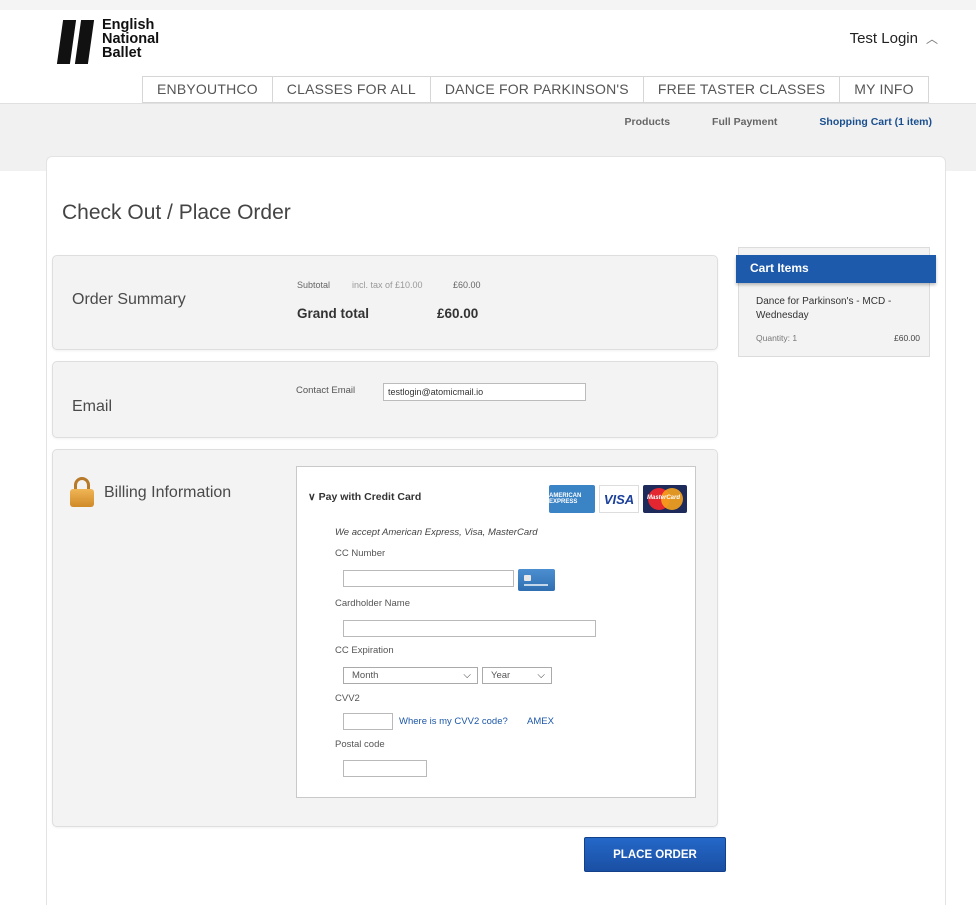  Describe the element at coordinates (932, 38) in the screenshot. I see `chevron-up-icon: ︿` at that location.